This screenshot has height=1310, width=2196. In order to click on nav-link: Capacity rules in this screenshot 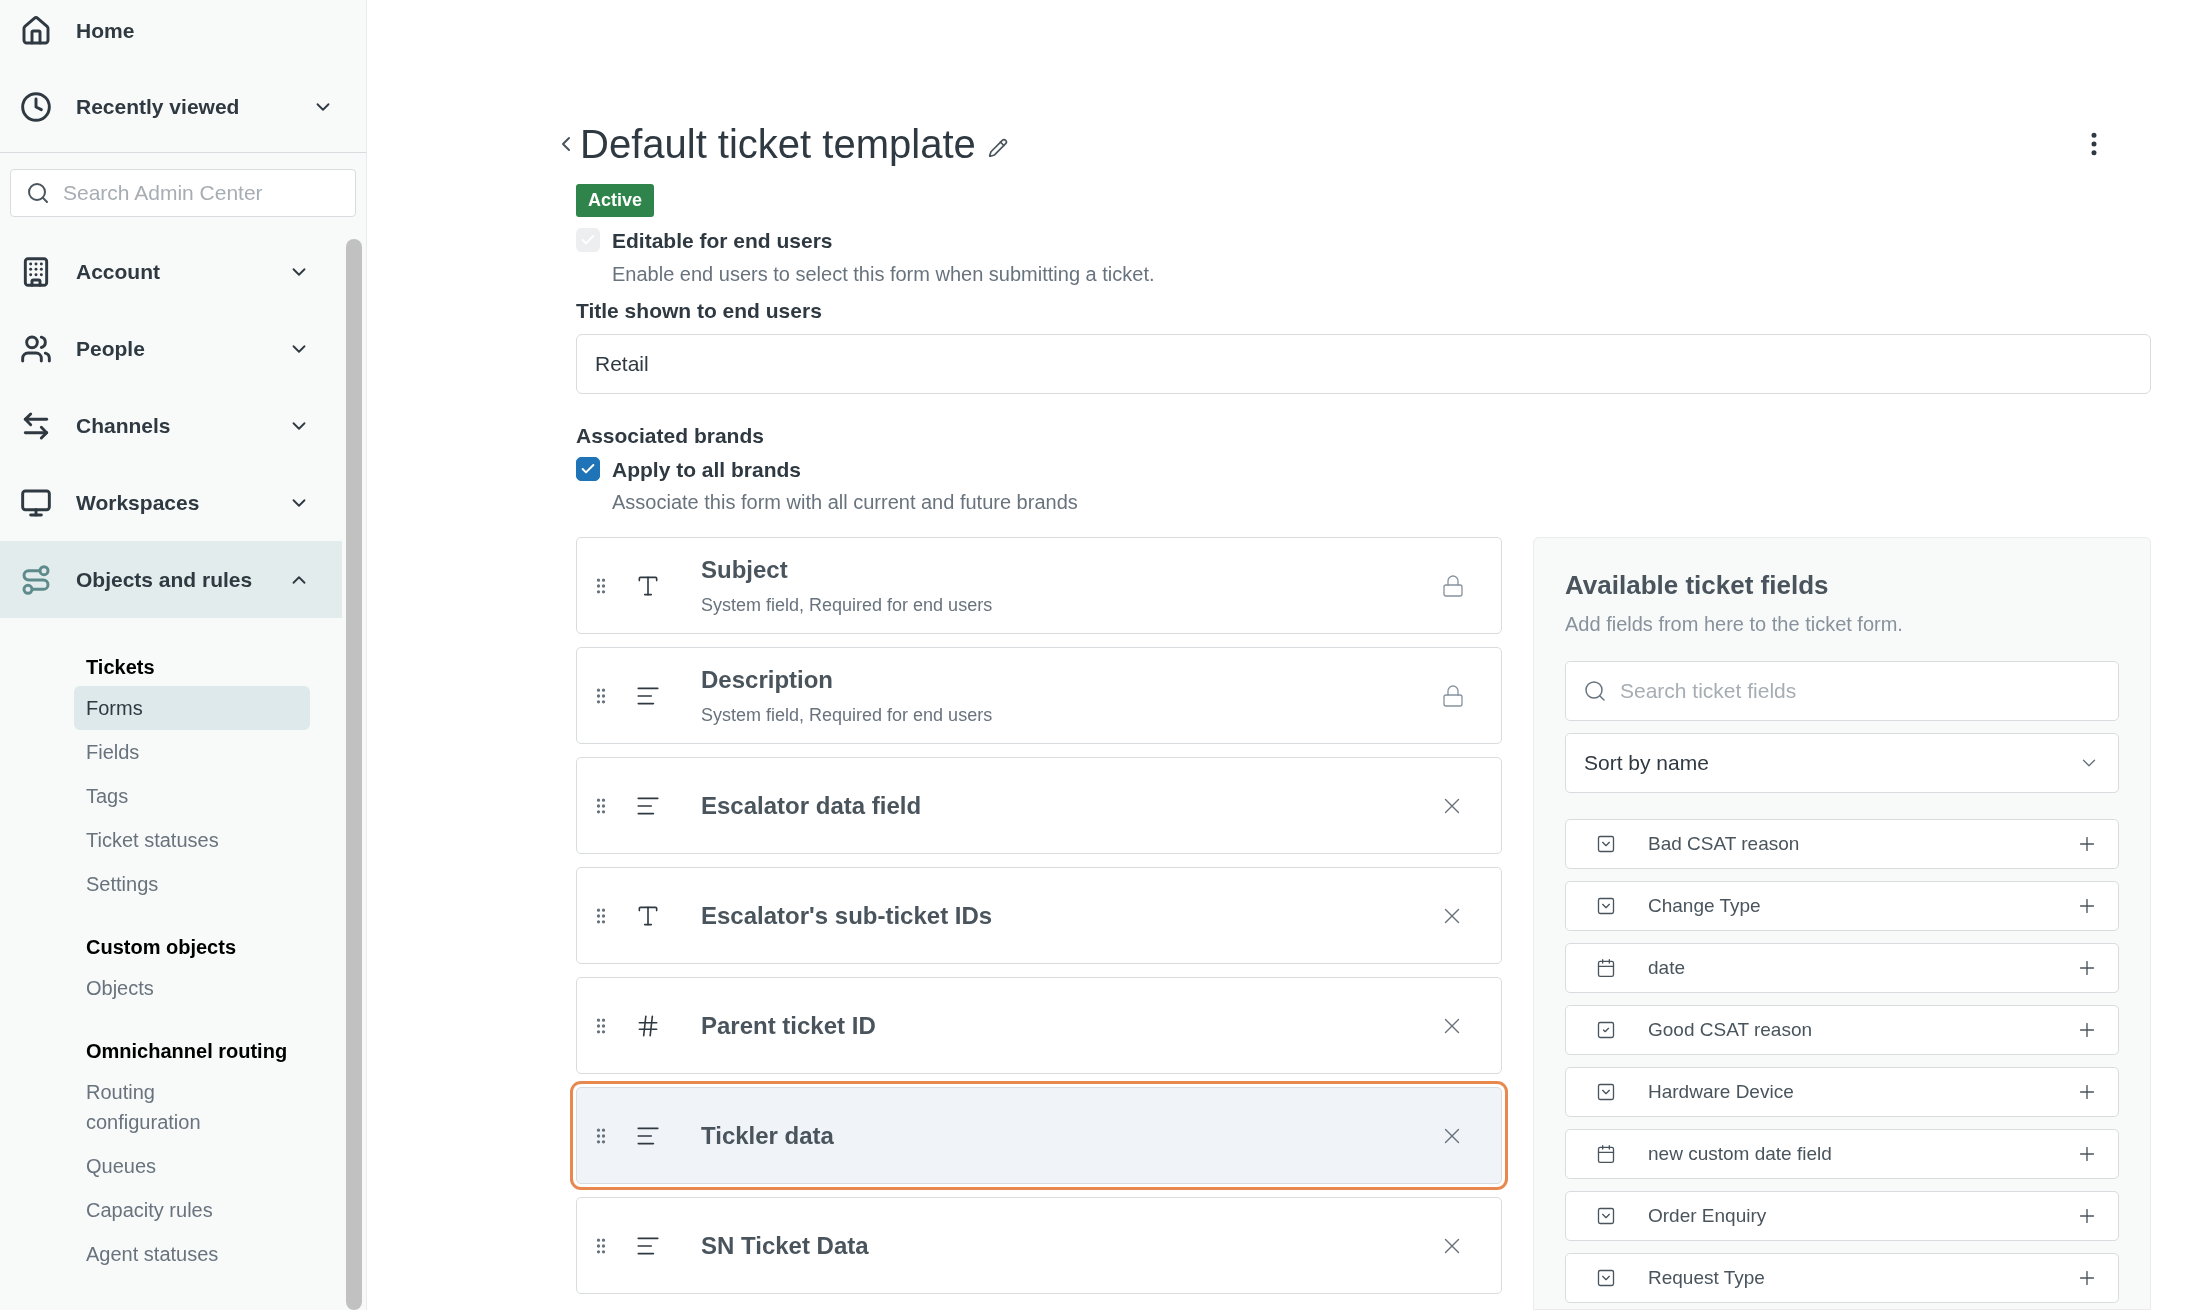, I will do `click(192, 1210)`.